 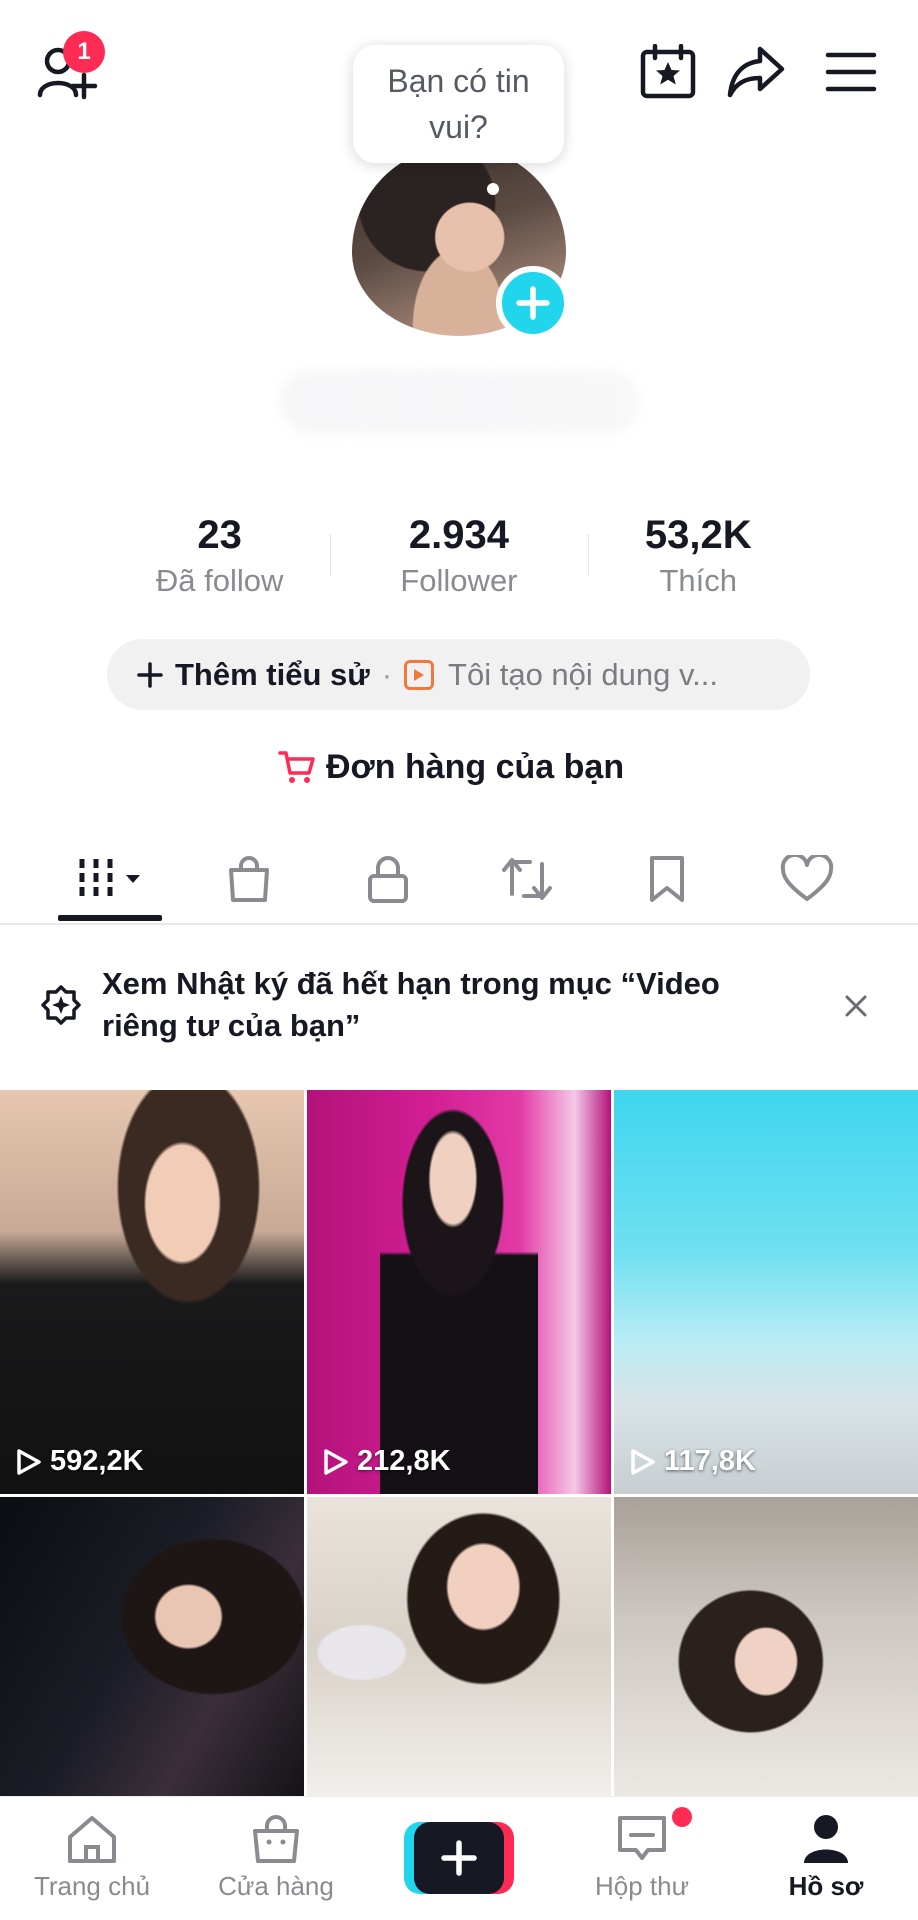 I want to click on share-profile-button, so click(x=756, y=72).